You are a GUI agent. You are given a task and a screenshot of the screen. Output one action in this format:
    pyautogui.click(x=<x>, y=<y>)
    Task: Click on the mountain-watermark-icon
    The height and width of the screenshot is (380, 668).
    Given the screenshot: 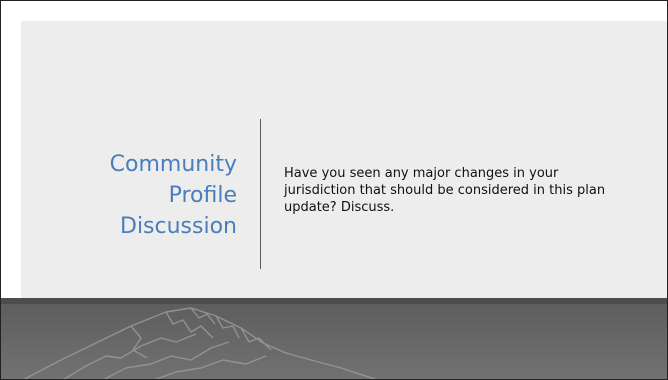 What is the action you would take?
    pyautogui.click(x=200, y=343)
    